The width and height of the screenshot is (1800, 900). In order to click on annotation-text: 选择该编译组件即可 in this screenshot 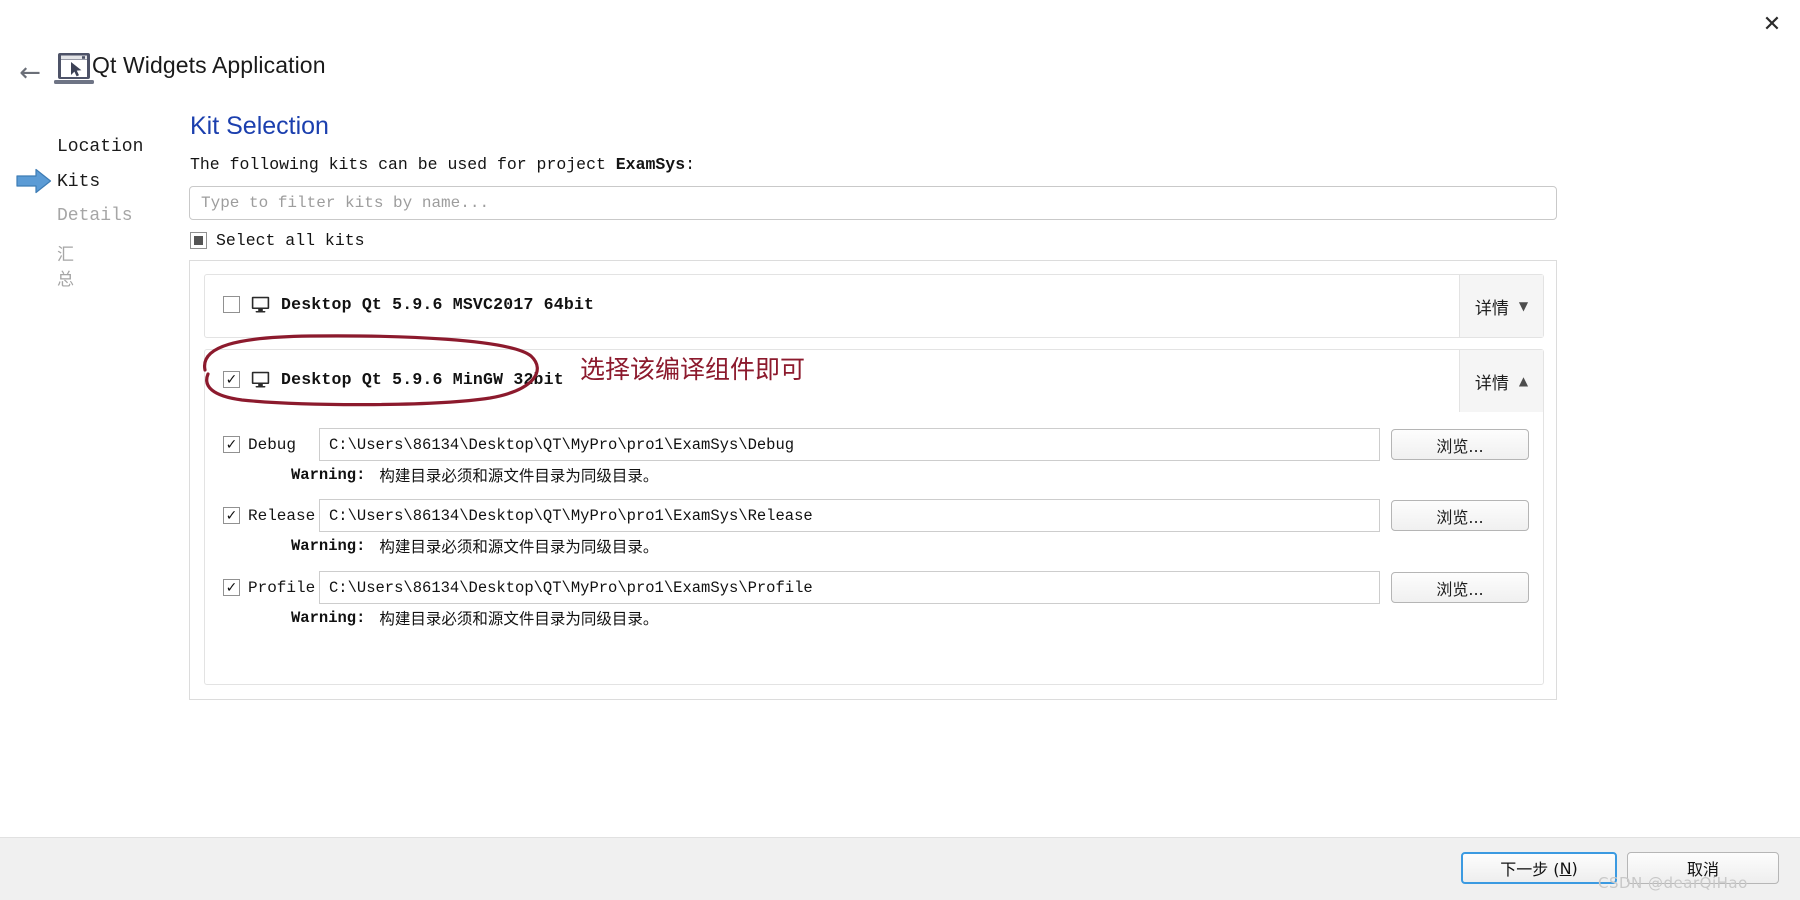, I will do `click(693, 369)`.